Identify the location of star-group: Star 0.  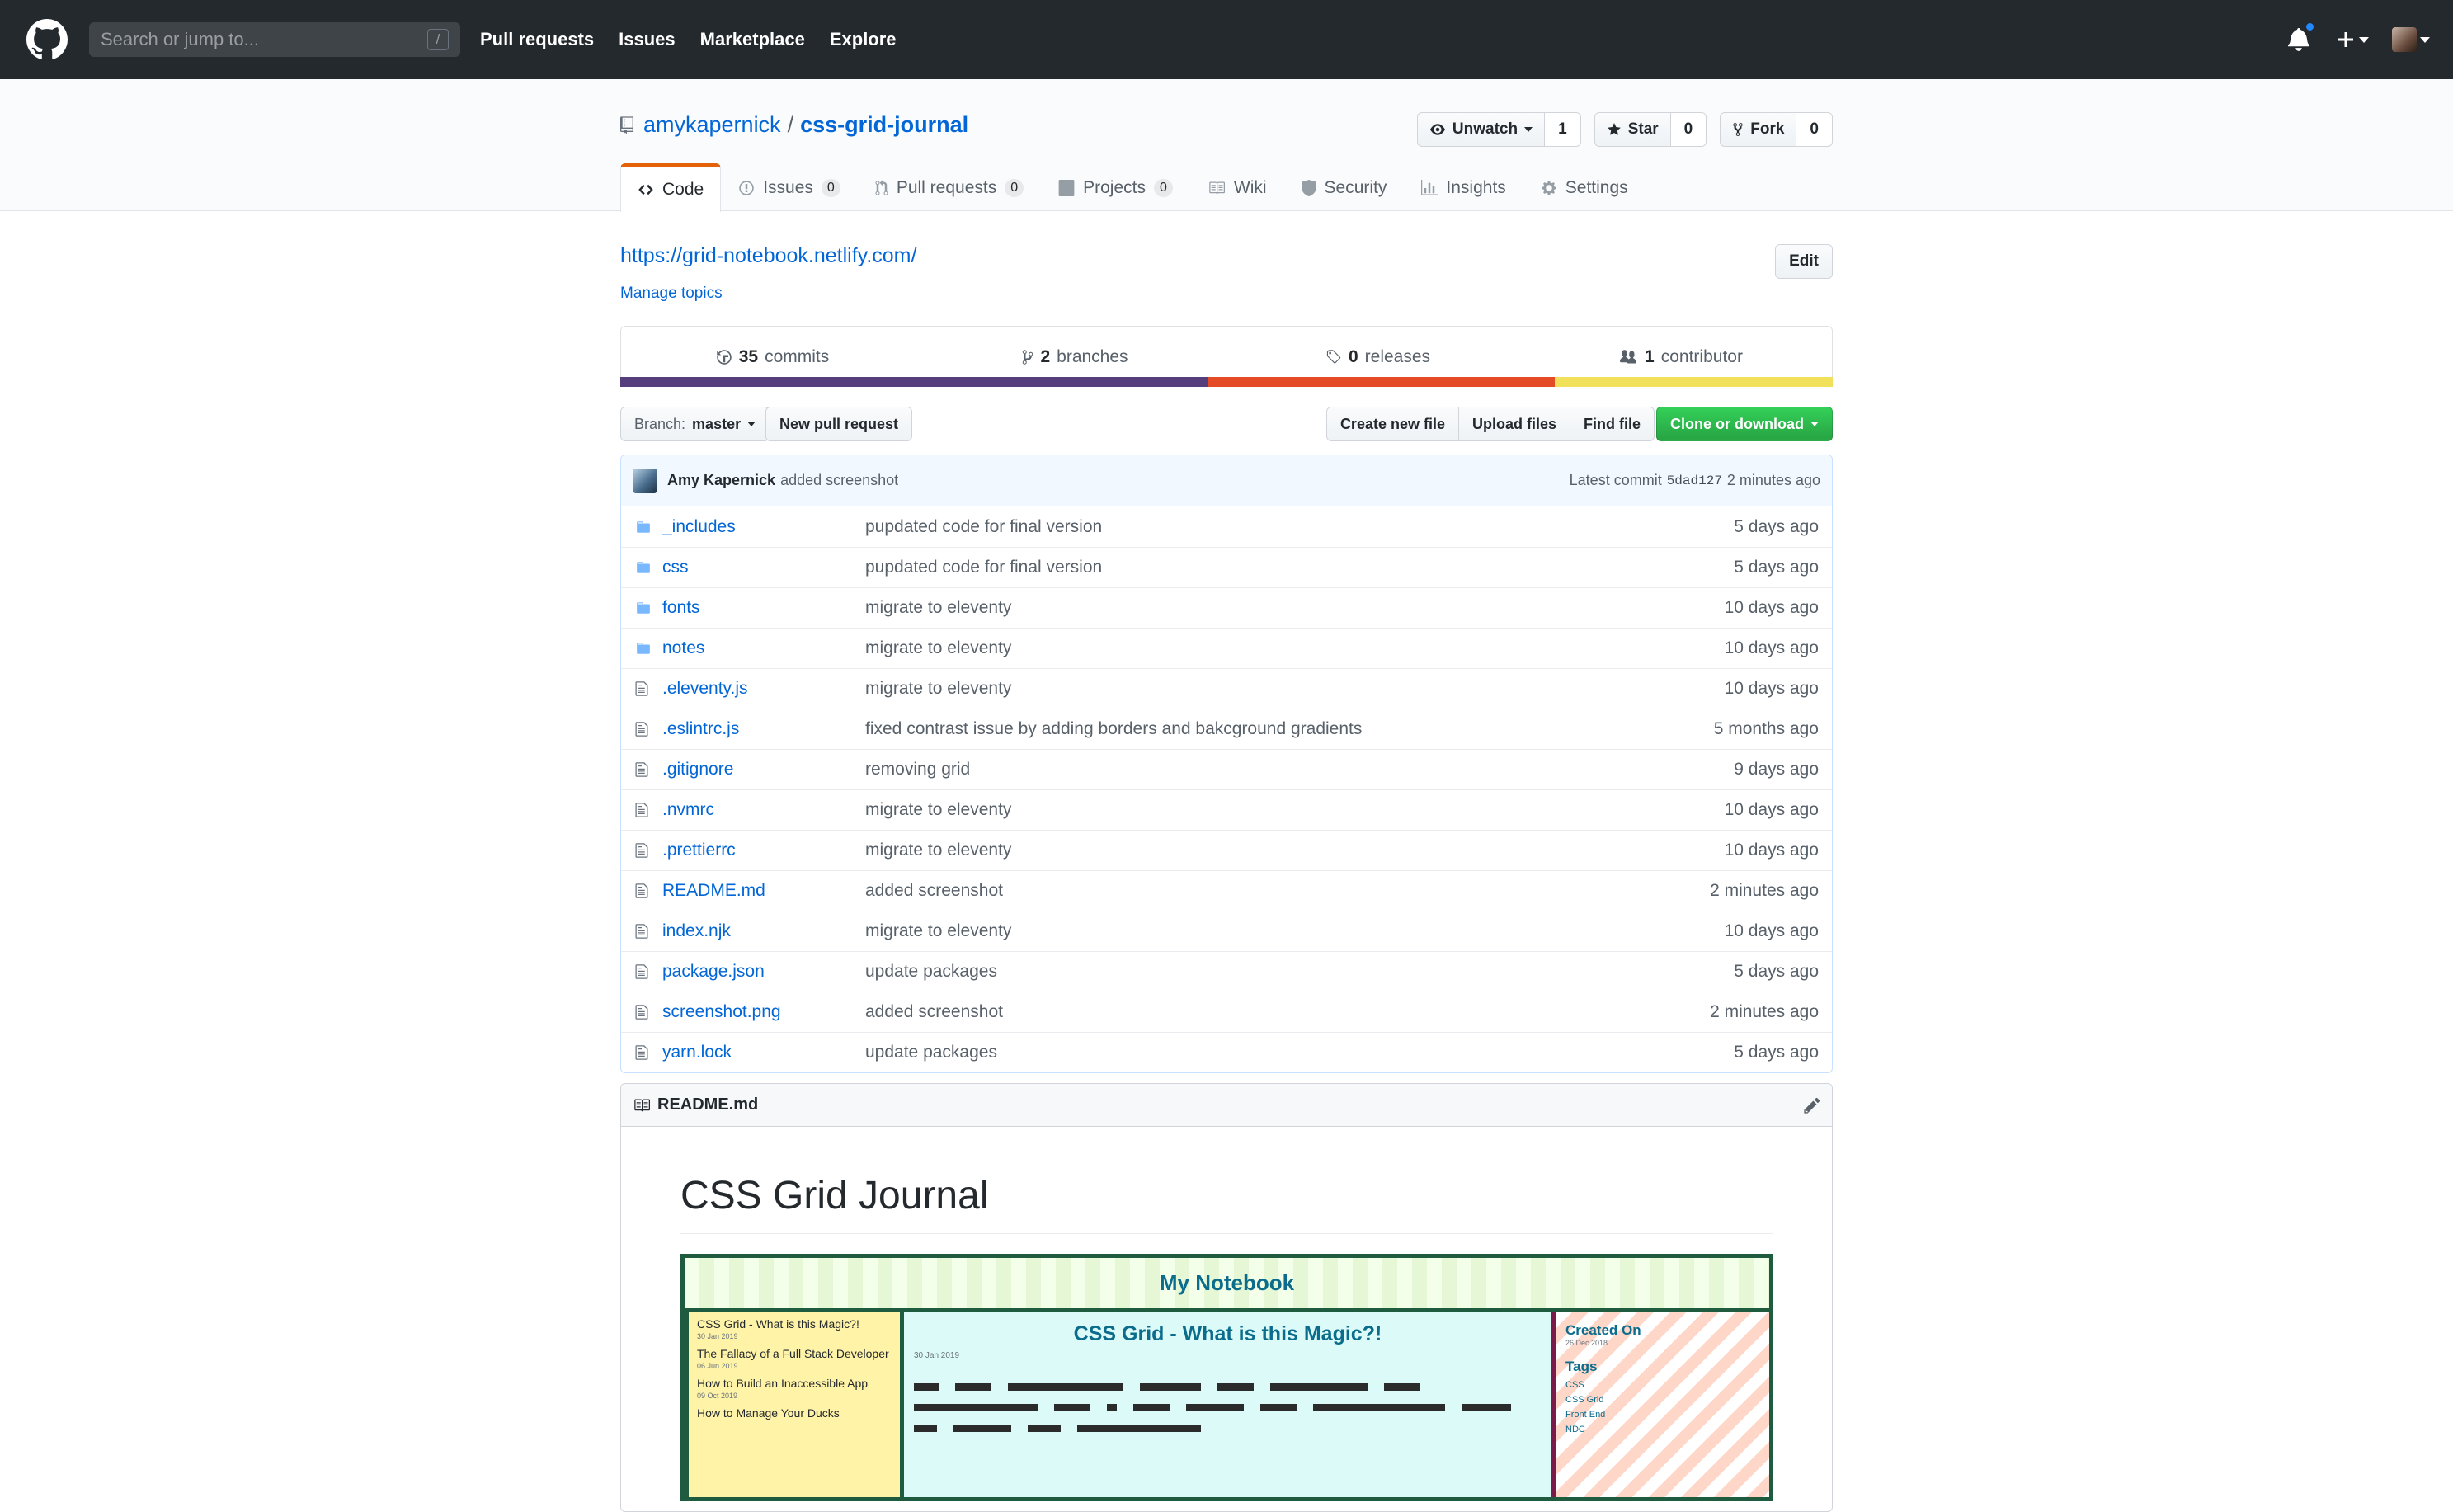
(1650, 129).